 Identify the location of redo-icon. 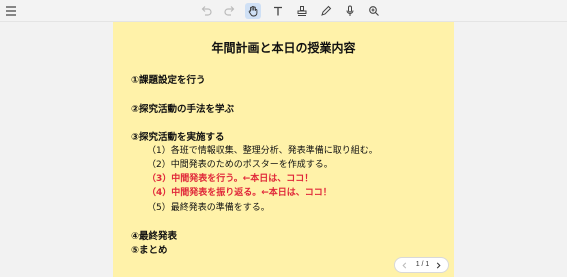
(230, 11).